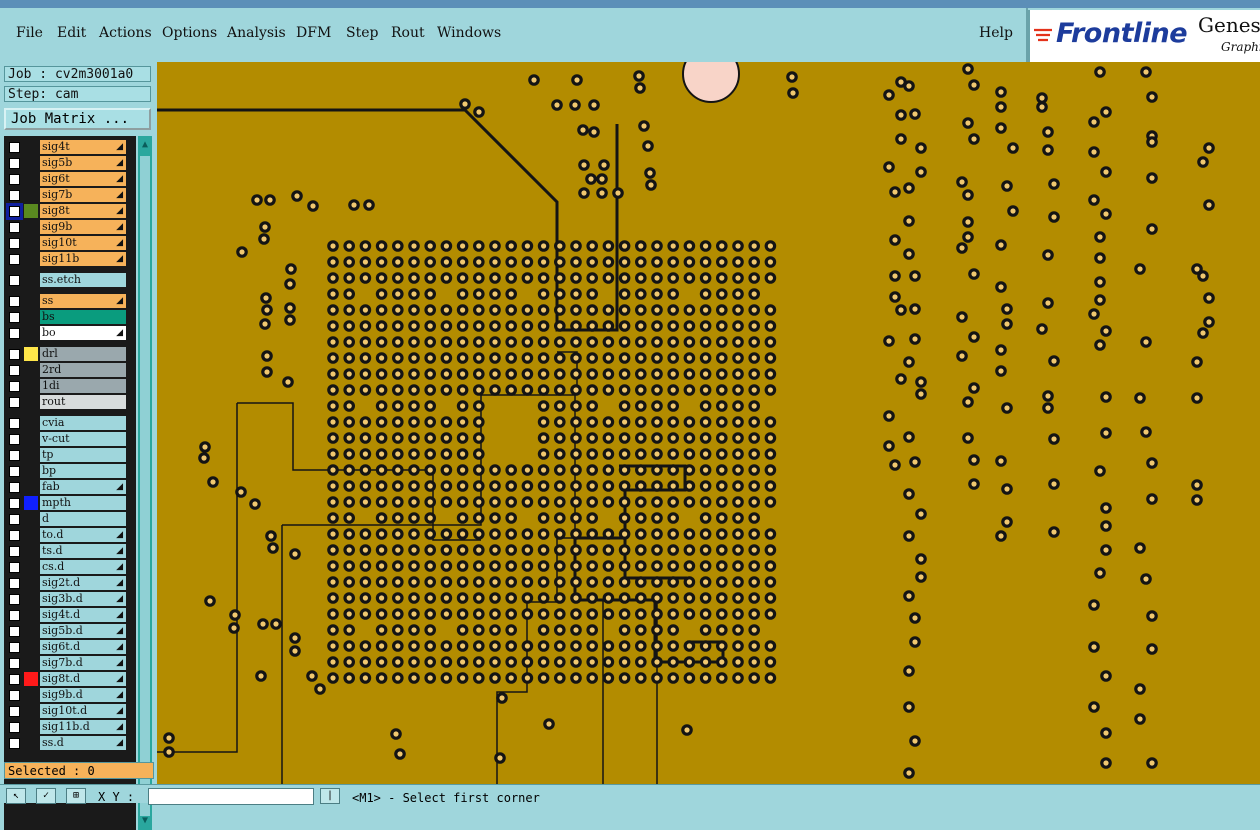  Describe the element at coordinates (70, 615) in the screenshot. I see `layer-row-sig4t-d: sig4t.d ◢` at that location.